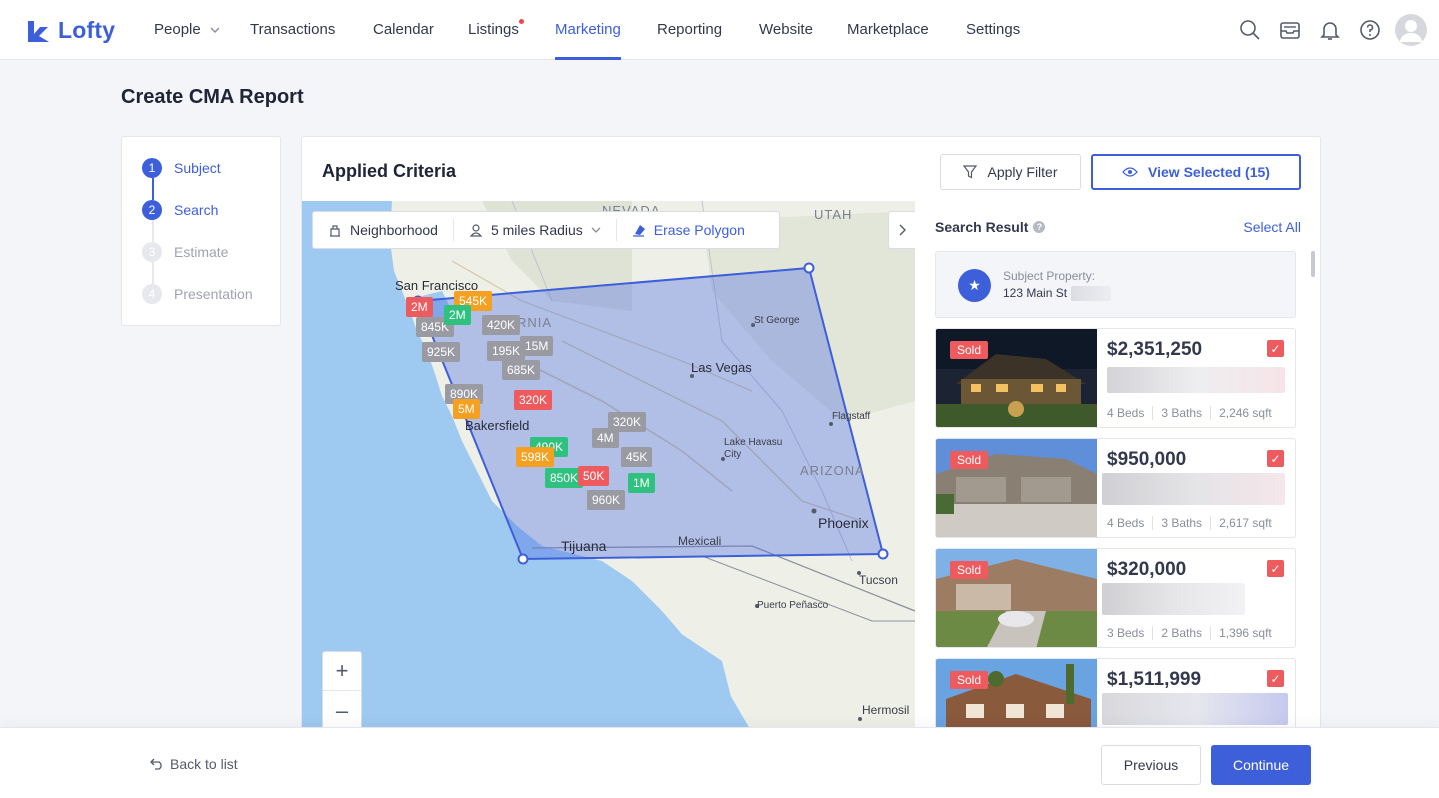 This screenshot has height=798, width=1439. I want to click on price-pin: 320K, so click(533, 400).